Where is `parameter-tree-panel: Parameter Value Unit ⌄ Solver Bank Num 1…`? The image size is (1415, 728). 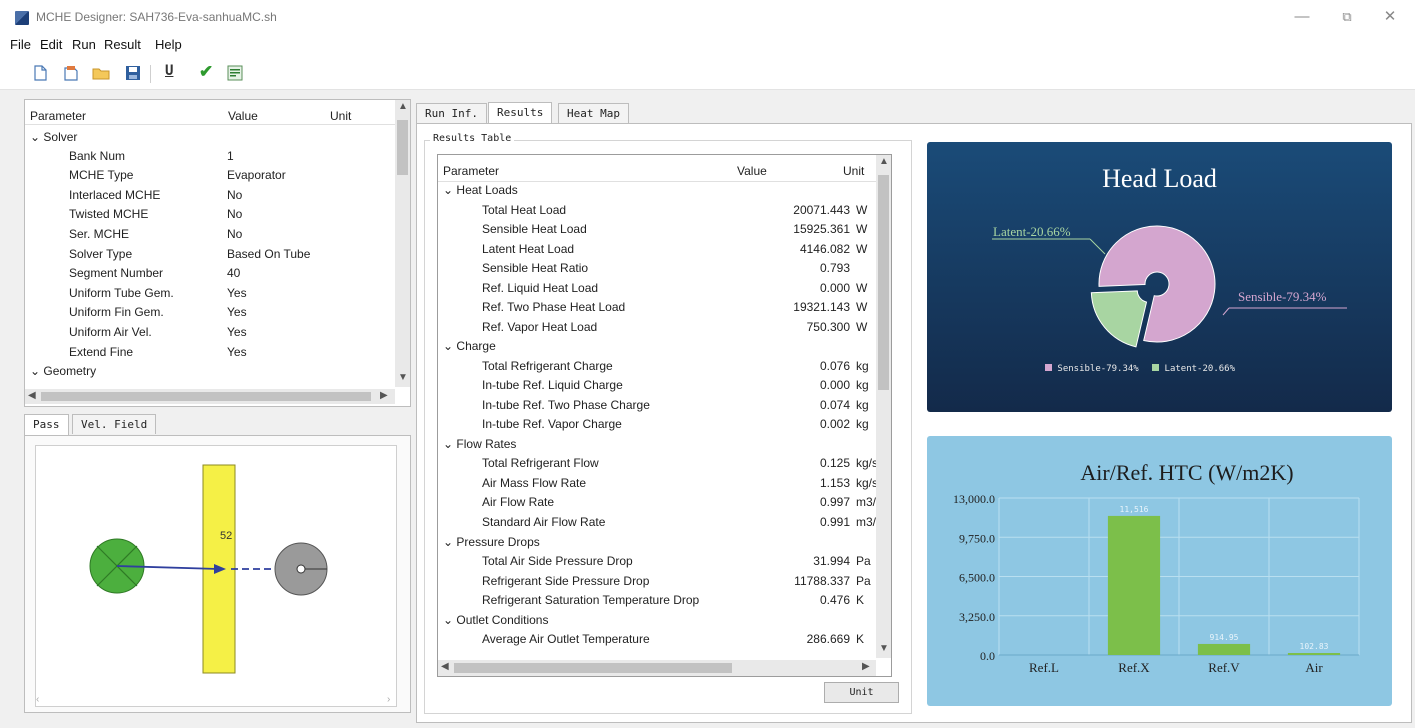
parameter-tree-panel: Parameter Value Unit ⌄ Solver Bank Num 1… is located at coordinates (217, 253).